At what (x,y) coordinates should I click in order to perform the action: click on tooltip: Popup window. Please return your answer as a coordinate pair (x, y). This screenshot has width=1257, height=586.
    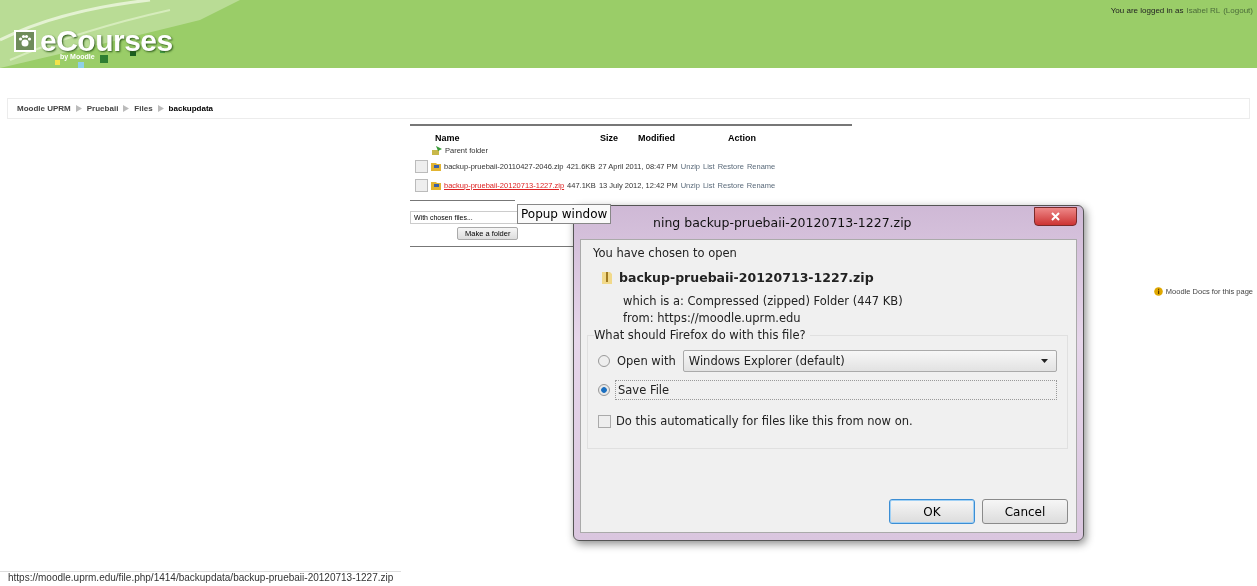
    Looking at the image, I should click on (564, 214).